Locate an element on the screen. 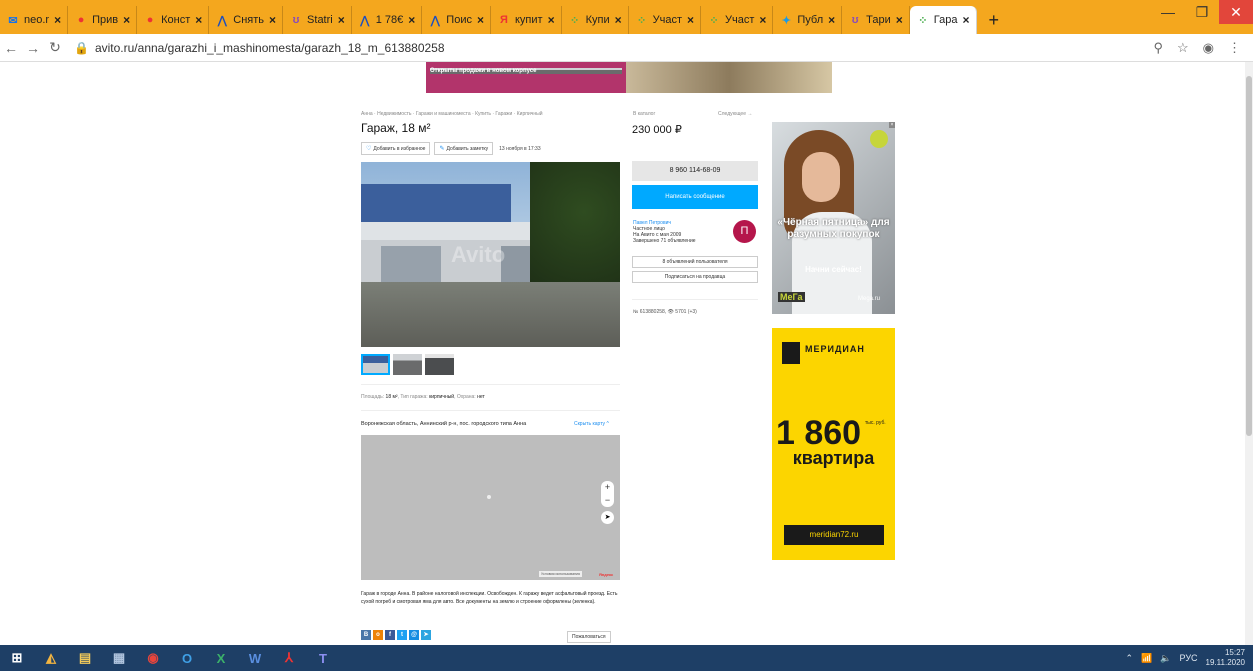 This screenshot has width=1253, height=671. browser-tab: ⋀ Поис × is located at coordinates (456, 20).